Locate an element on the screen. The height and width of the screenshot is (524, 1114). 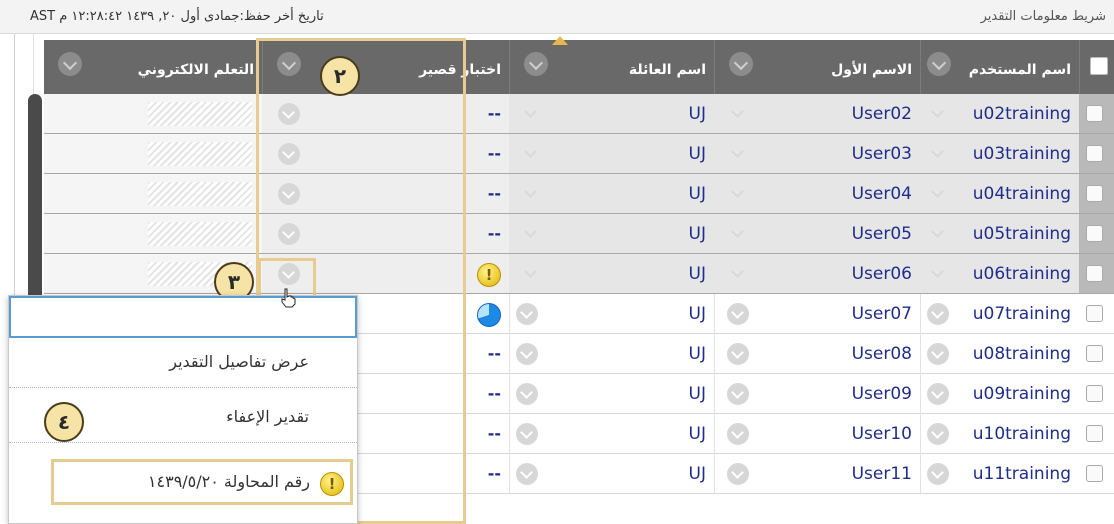
username-link: u02training is located at coordinates (1022, 114).